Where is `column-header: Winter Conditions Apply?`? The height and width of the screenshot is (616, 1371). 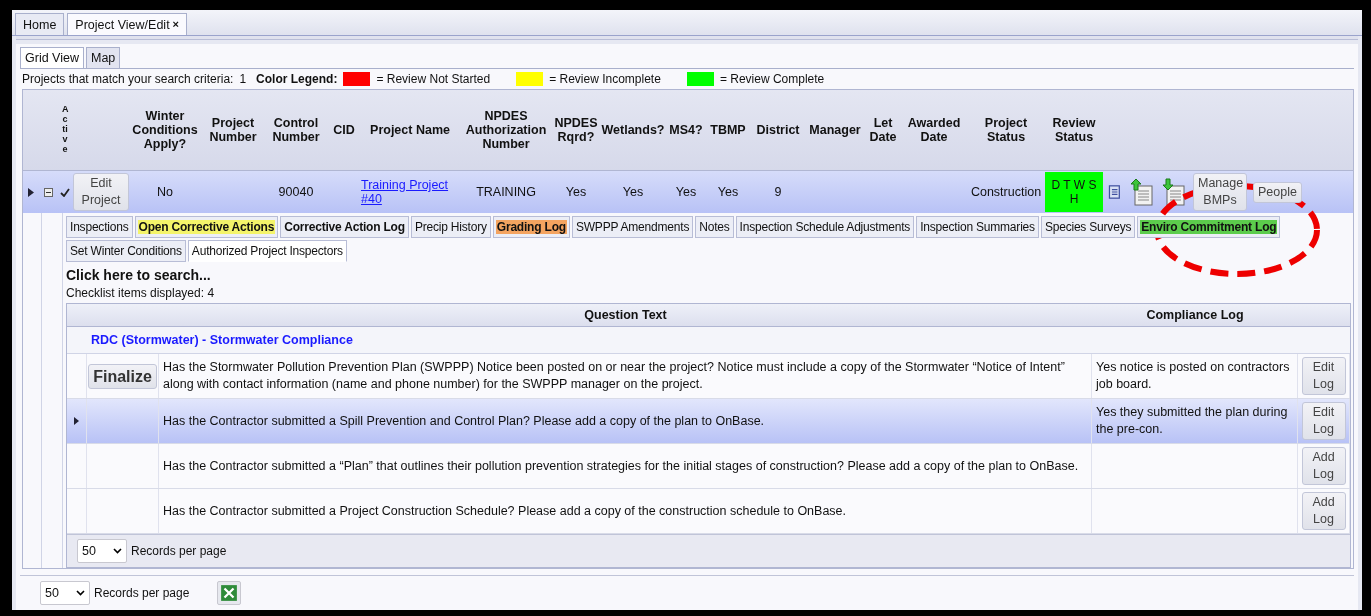 column-header: Winter Conditions Apply? is located at coordinates (165, 130).